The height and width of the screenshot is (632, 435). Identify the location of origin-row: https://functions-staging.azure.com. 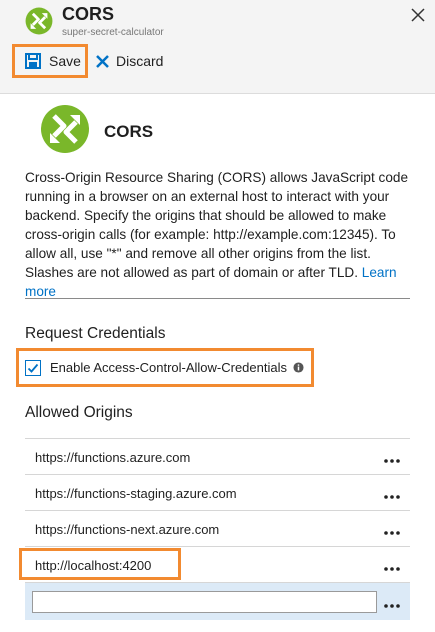
(217, 492).